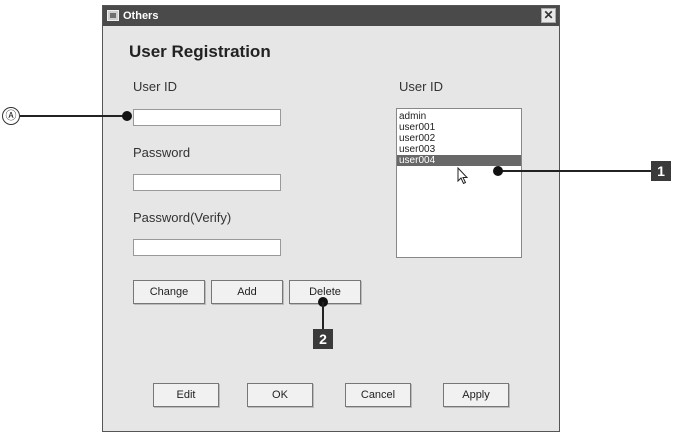 The width and height of the screenshot is (679, 434). I want to click on close-icon: ✕, so click(548, 15).